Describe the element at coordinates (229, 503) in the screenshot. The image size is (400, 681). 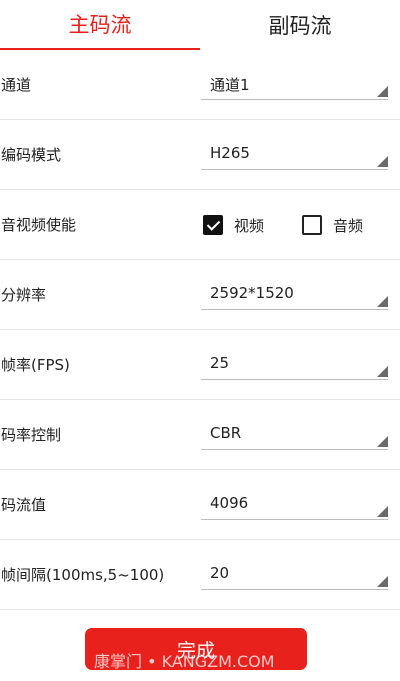
I see `bitrate-value-value: 4096` at that location.